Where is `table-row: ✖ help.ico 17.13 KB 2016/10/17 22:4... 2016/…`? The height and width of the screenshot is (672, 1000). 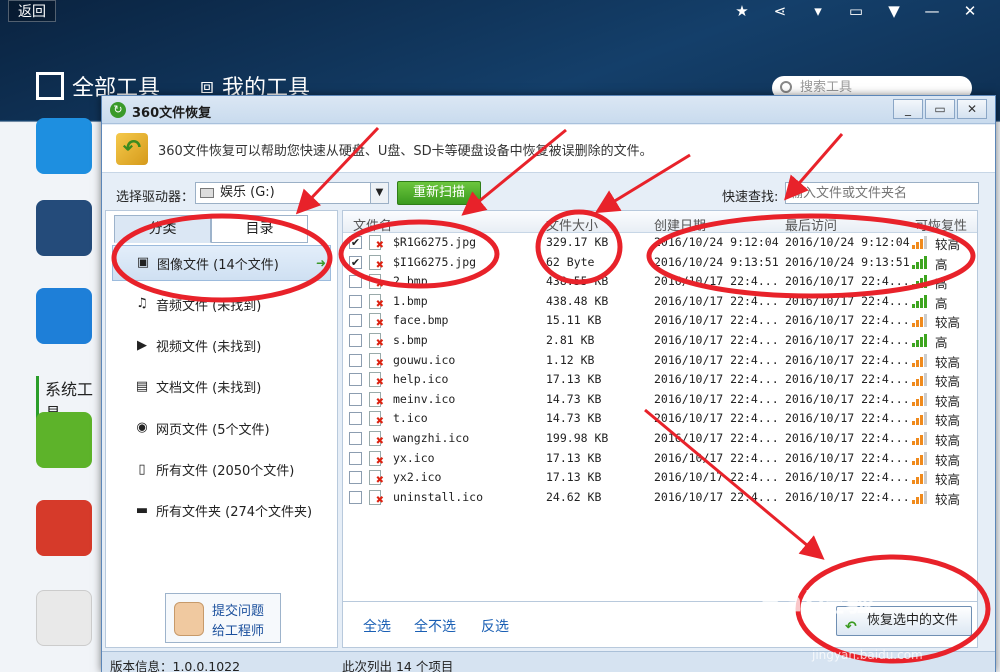
table-row: ✖ help.ico 17.13 KB 2016/10/17 22:4... 2016/… is located at coordinates (660, 380).